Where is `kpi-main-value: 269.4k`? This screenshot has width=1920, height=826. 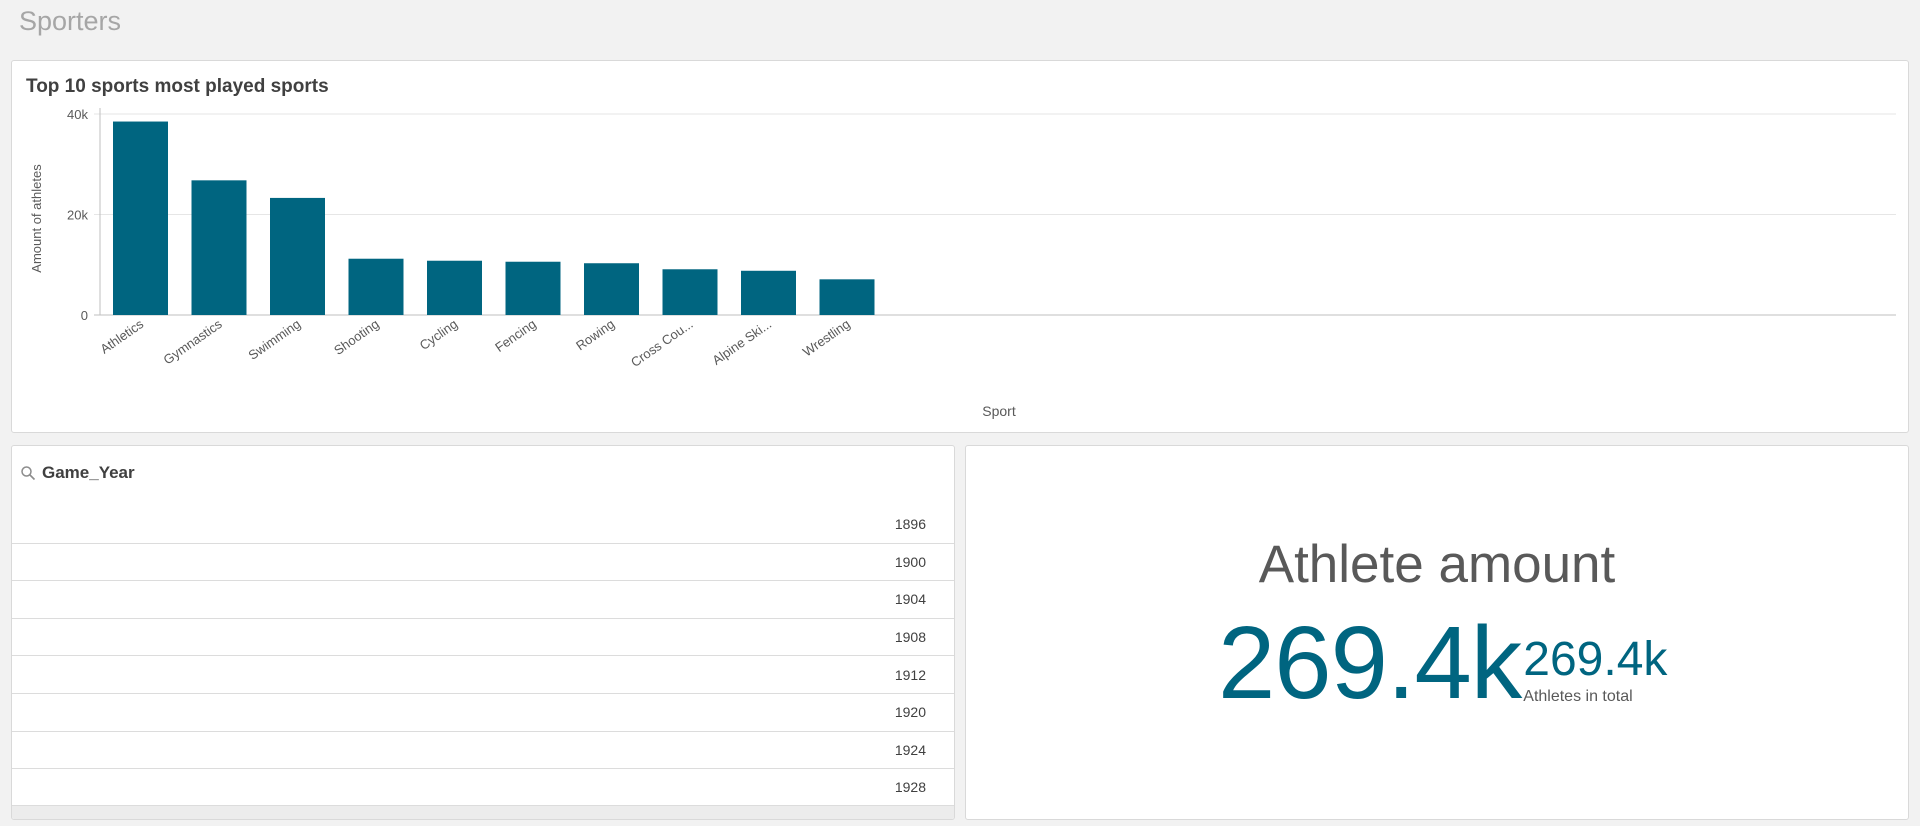
kpi-main-value: 269.4k is located at coordinates (1370, 662).